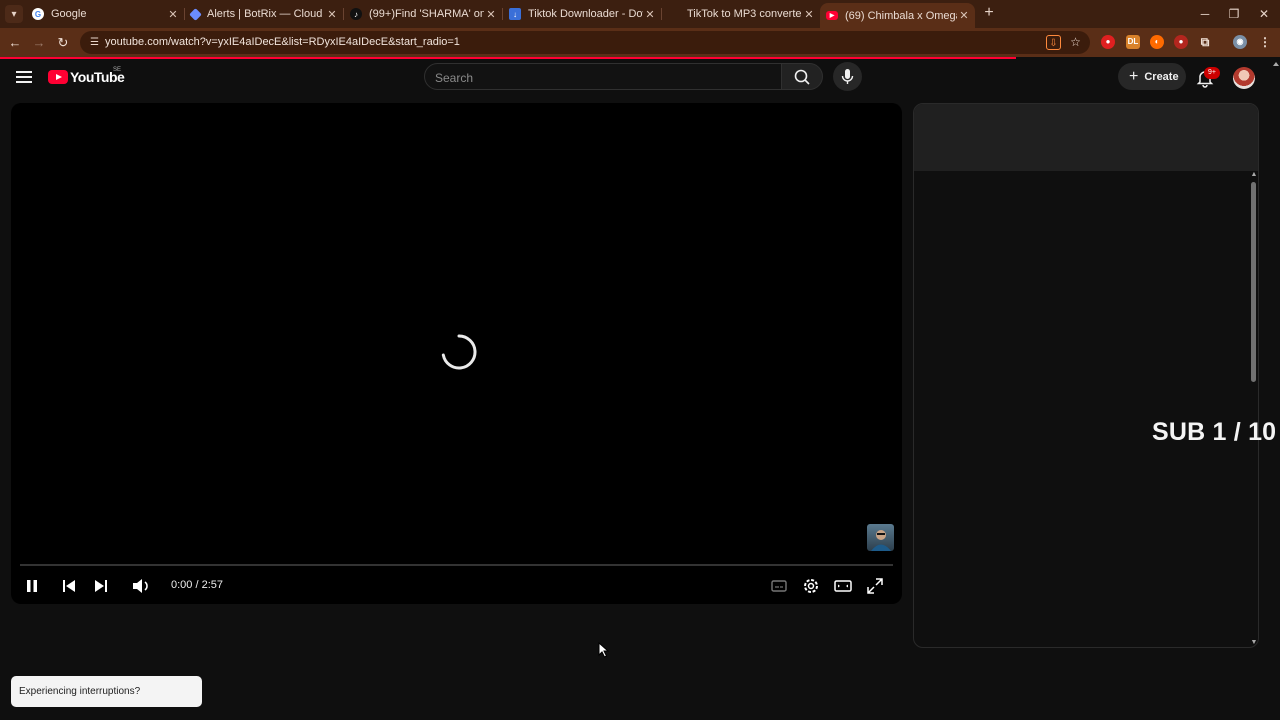  I want to click on tab-google: G Google ✕, so click(105, 14).